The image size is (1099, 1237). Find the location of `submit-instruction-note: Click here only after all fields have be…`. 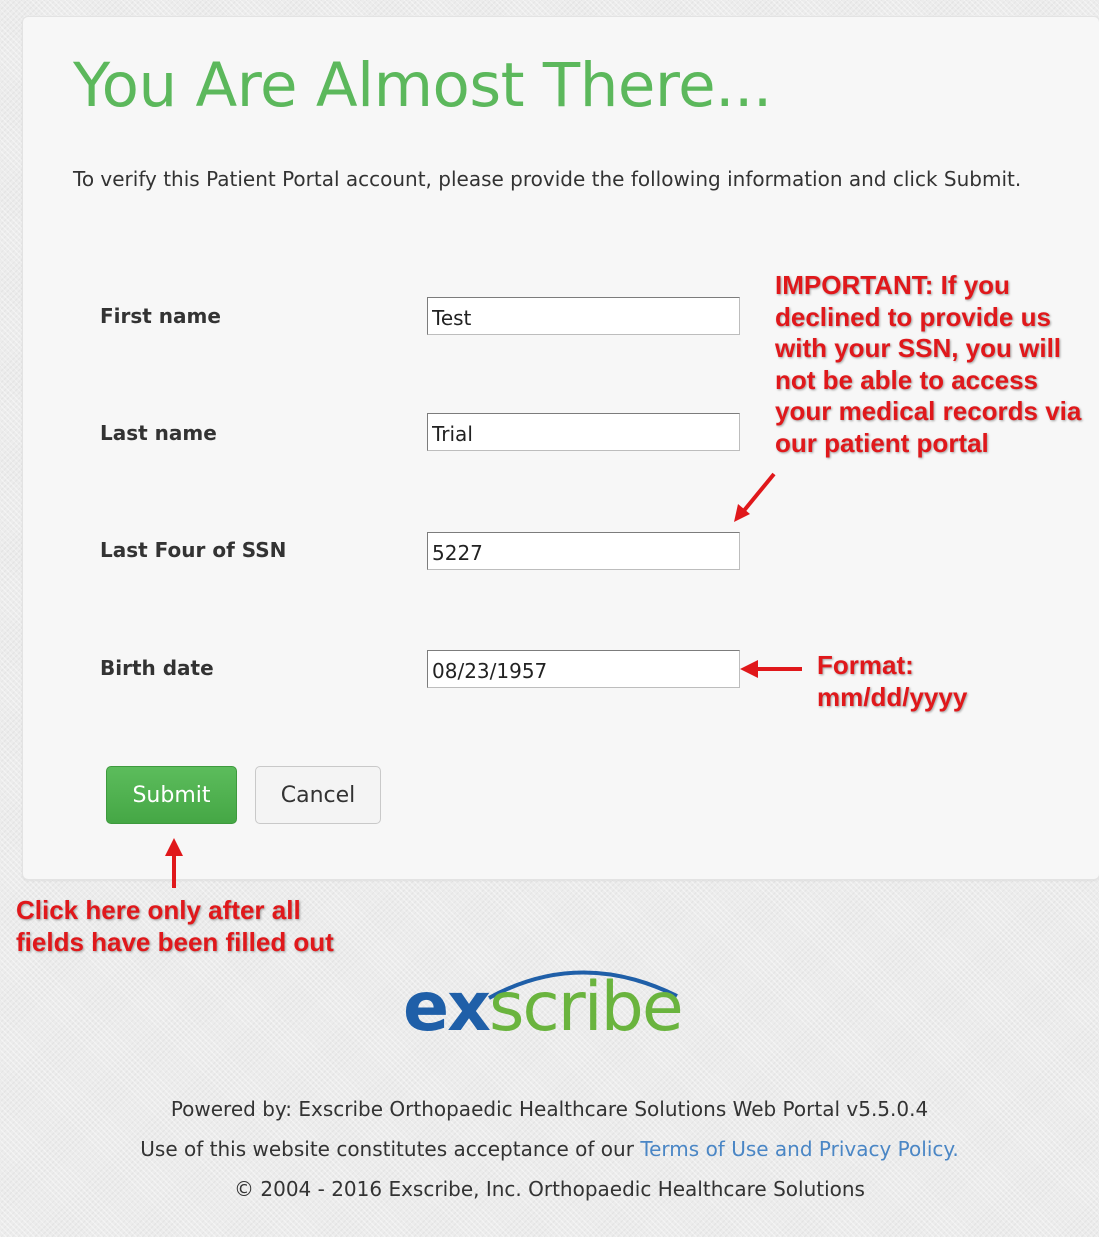

submit-instruction-note: Click here only after all fields have be… is located at coordinates (175, 926).